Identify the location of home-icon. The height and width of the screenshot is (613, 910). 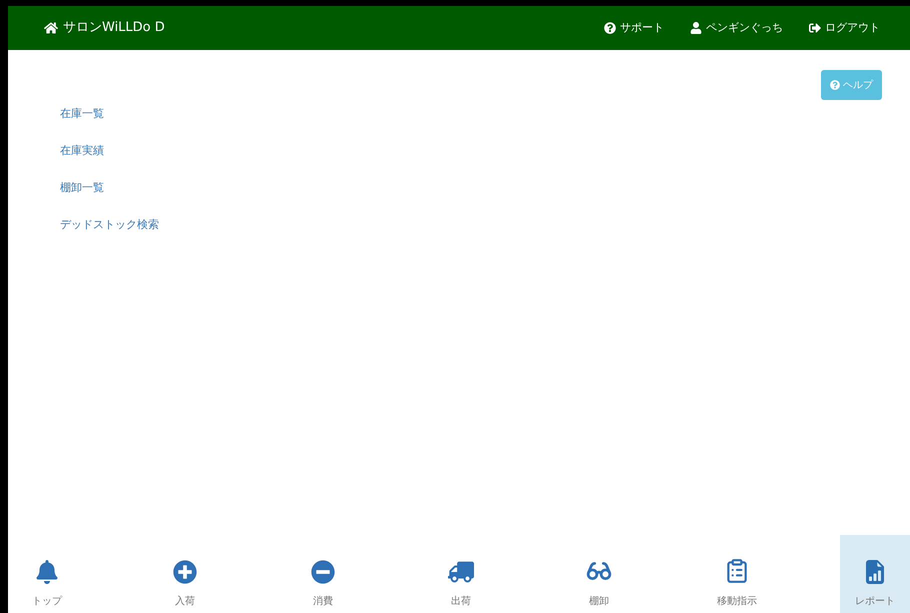
(51, 28).